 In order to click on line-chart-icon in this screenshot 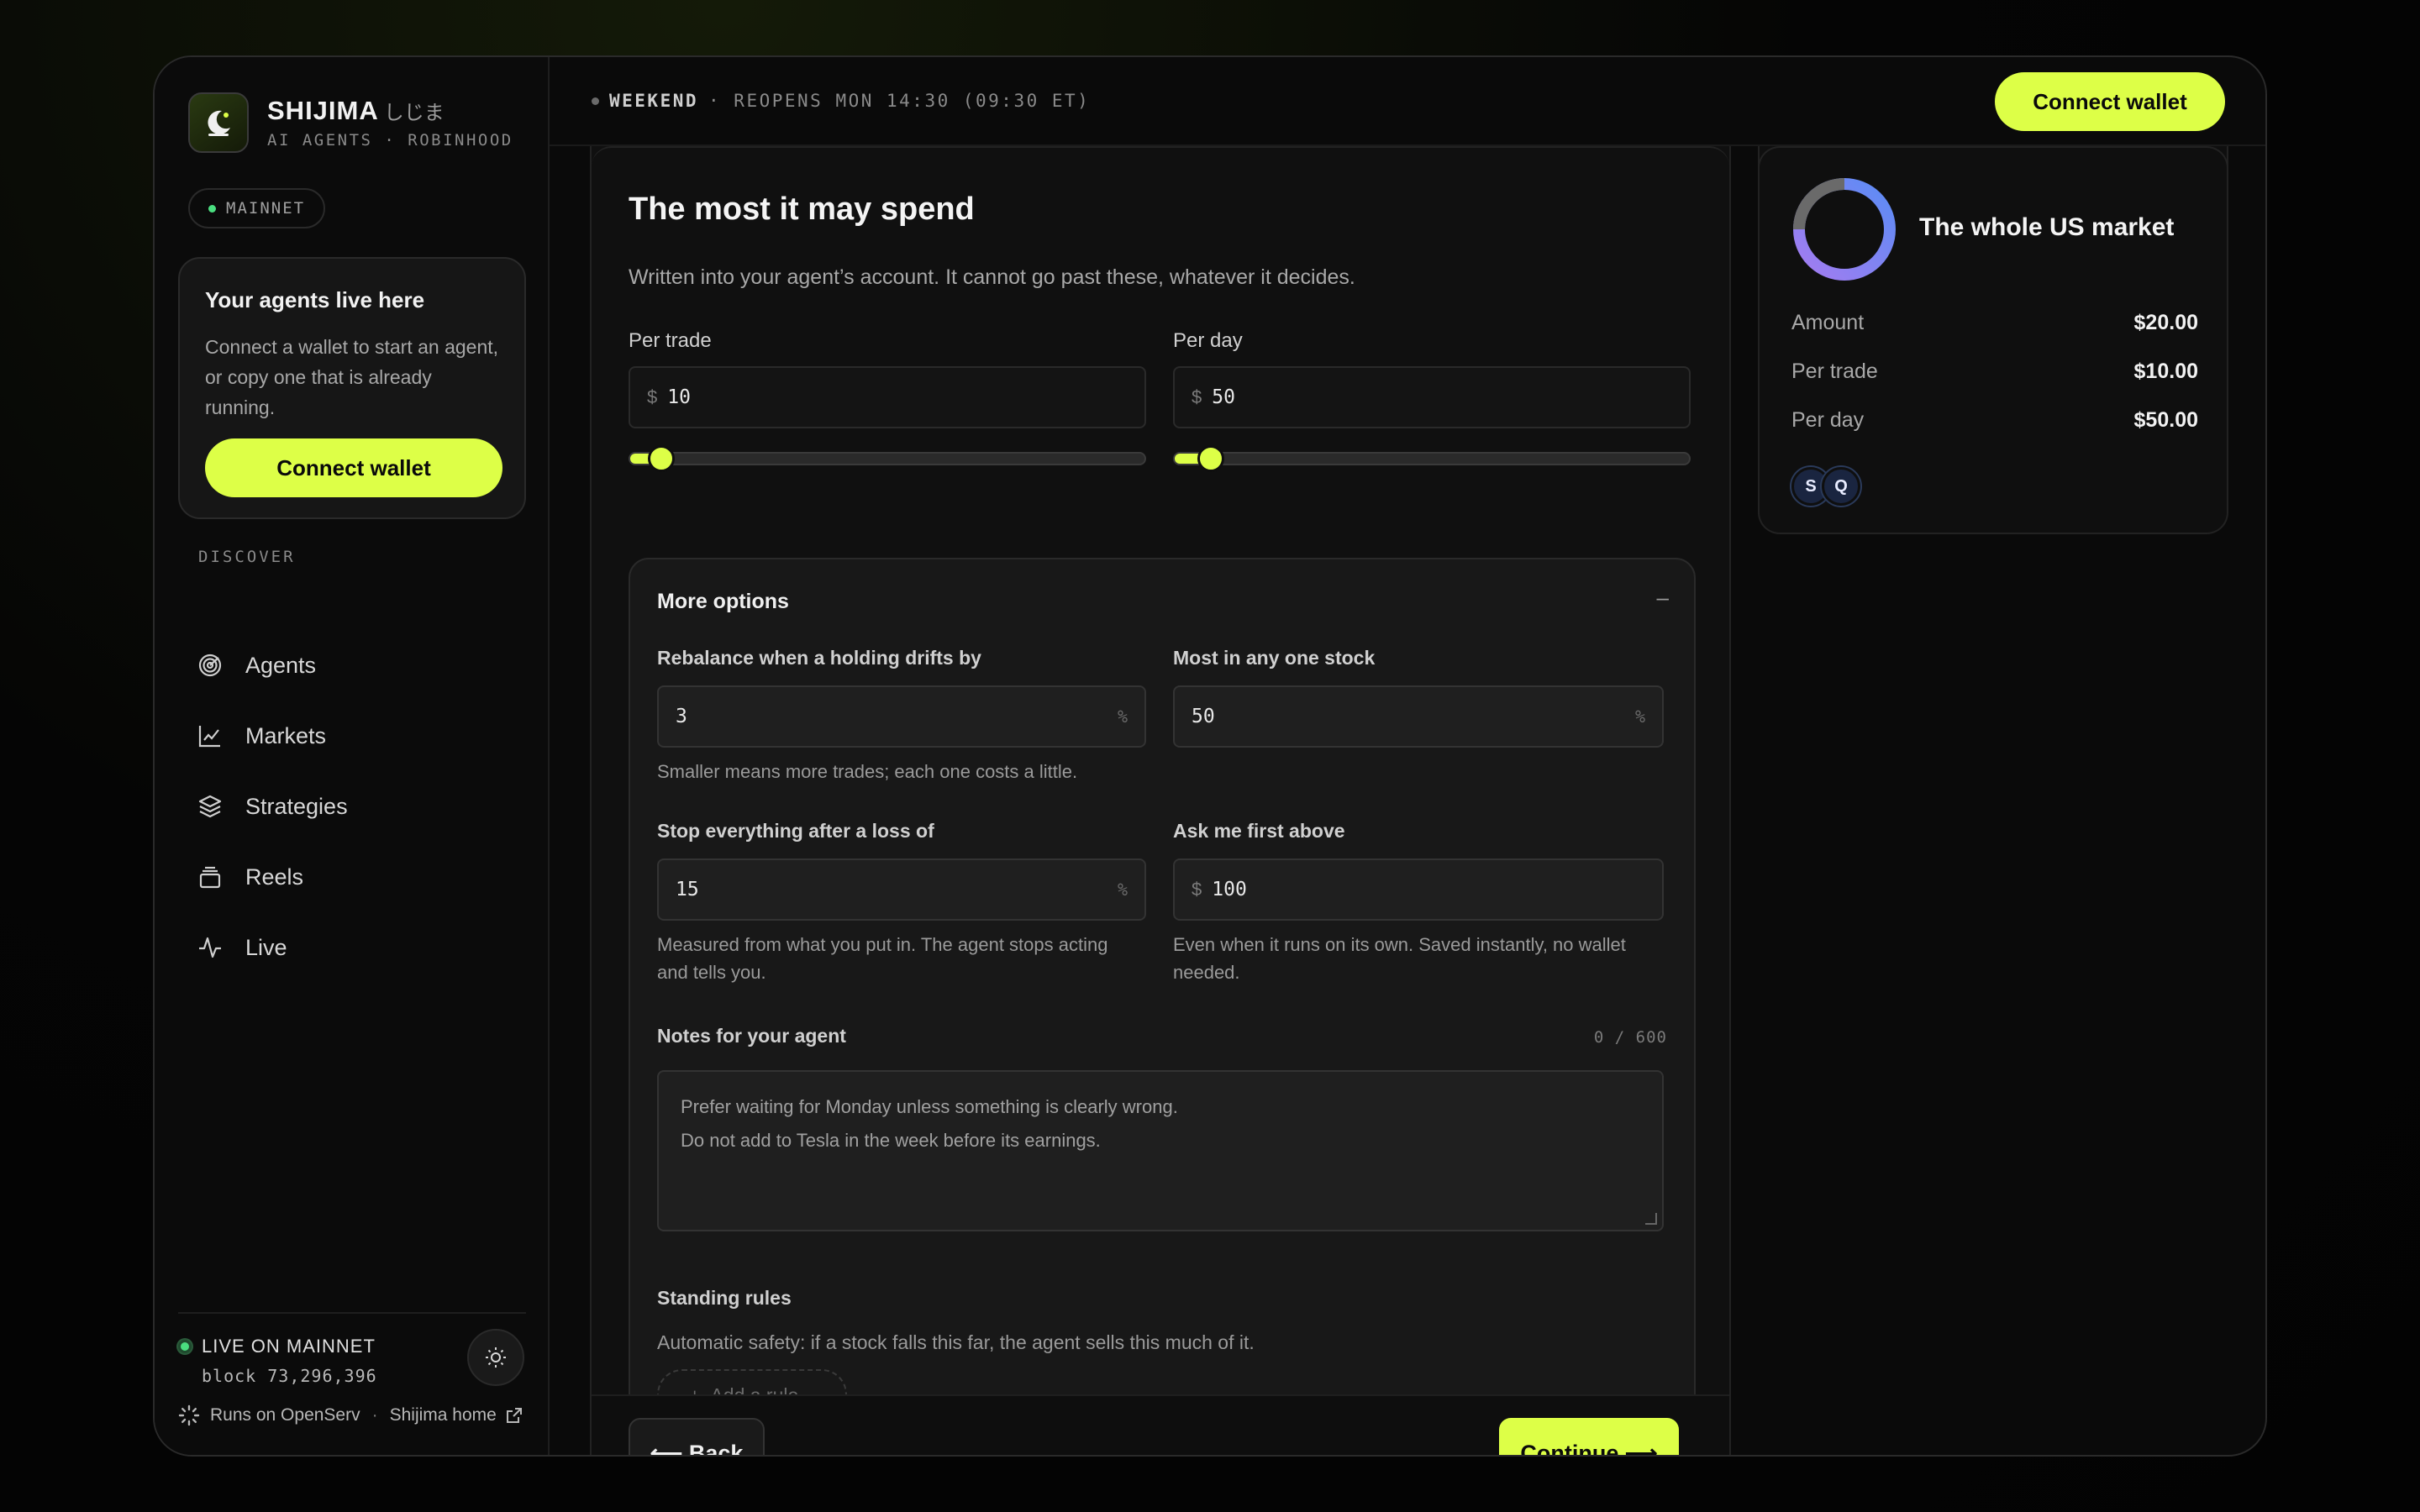, I will do `click(210, 735)`.